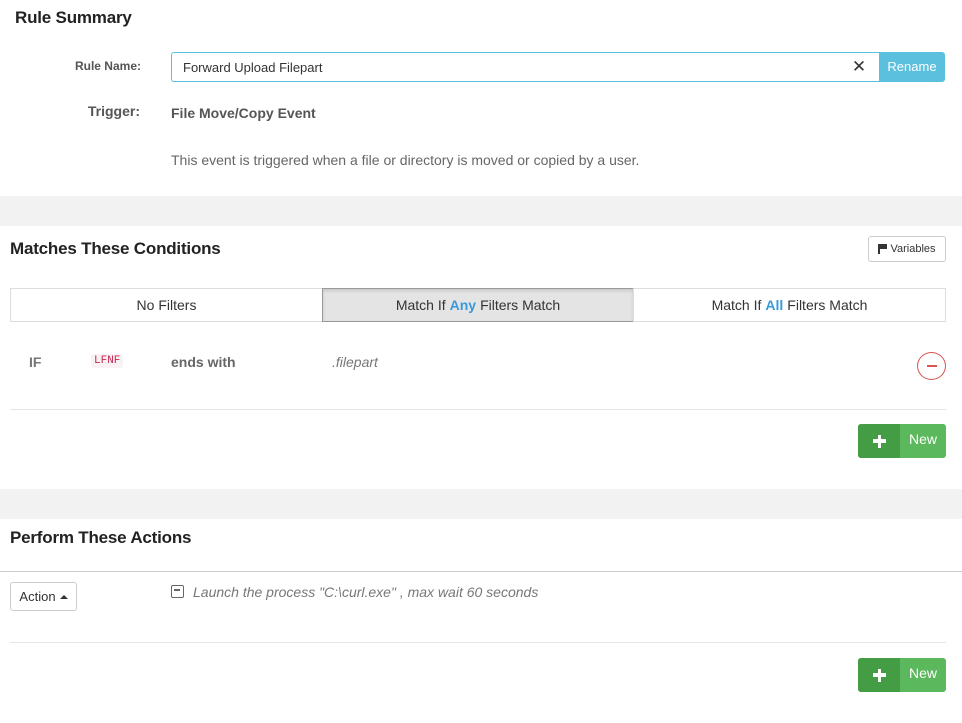  What do you see at coordinates (859, 67) in the screenshot?
I see `clear-icon: ✕` at bounding box center [859, 67].